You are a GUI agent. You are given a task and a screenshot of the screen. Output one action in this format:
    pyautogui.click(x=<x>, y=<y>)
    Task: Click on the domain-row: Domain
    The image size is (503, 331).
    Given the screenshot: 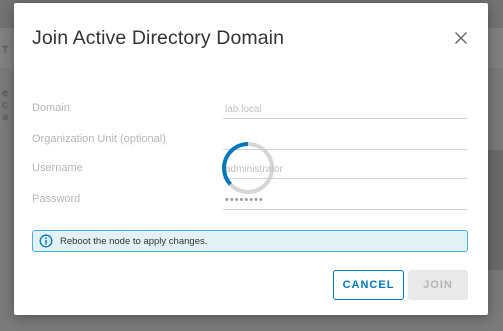 What is the action you would take?
    pyautogui.click(x=252, y=111)
    